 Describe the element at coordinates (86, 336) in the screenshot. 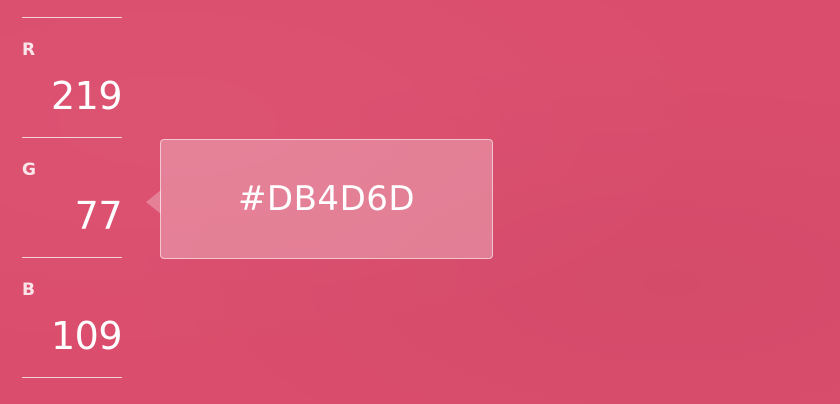

I see `channel-value-b: 109` at that location.